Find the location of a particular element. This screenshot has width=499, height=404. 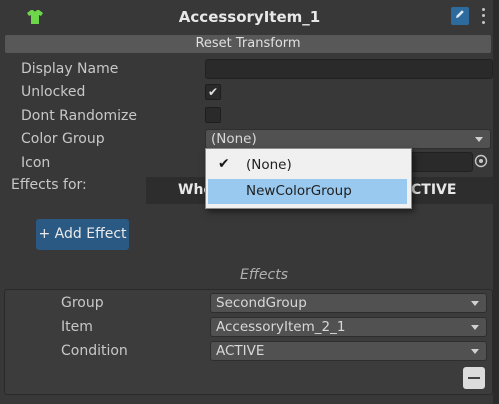

color-group-dropdown: (None) is located at coordinates (348, 139).